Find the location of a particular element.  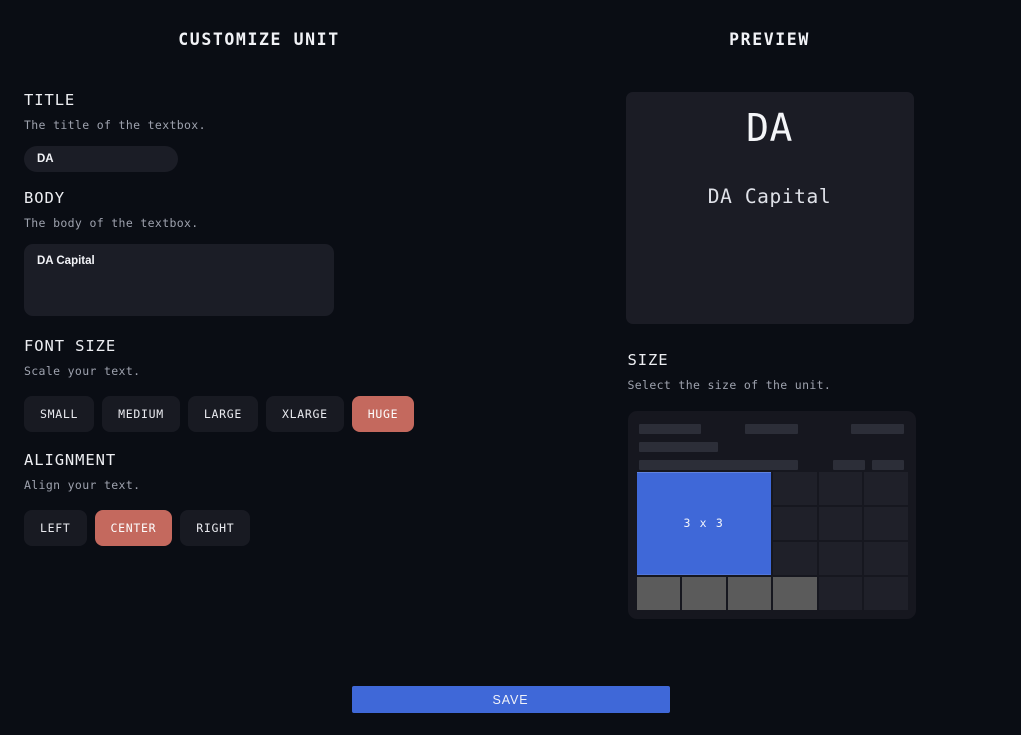

alignment-options: LEFT CENTER RIGHT is located at coordinates (259, 528).